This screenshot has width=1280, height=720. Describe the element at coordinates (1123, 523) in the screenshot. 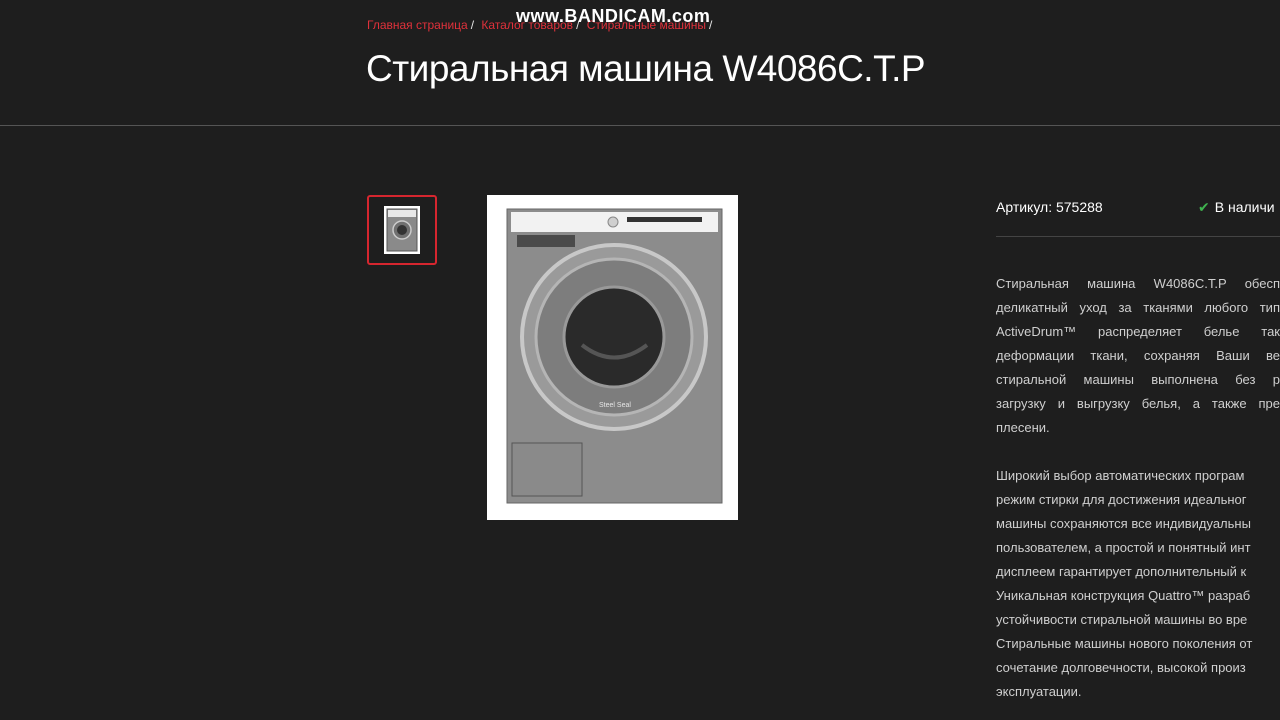

I see `description-line: машины сохраняются все индивидуальны` at that location.